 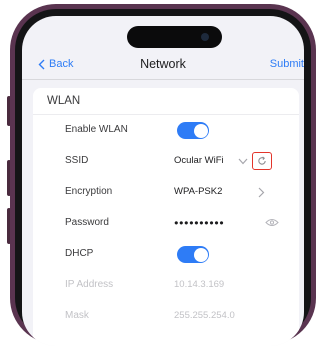 What do you see at coordinates (163, 79) in the screenshot?
I see `nav-divider` at bounding box center [163, 79].